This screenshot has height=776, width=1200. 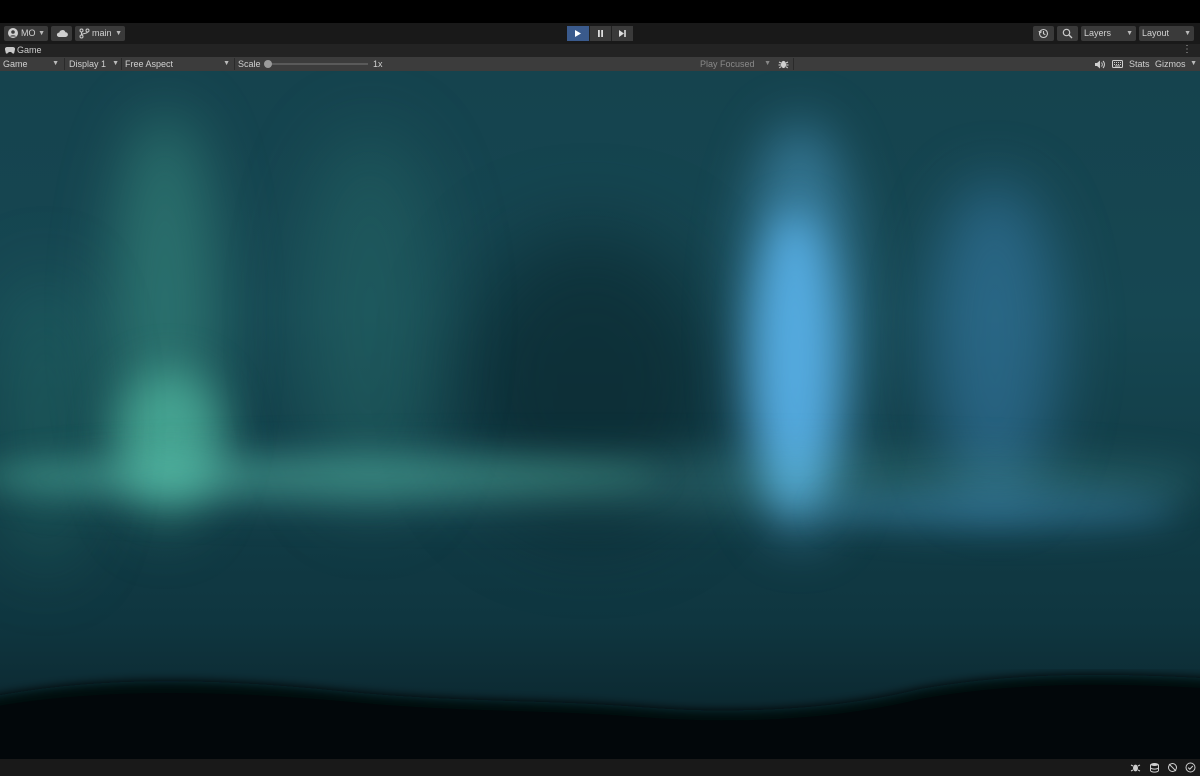 I want to click on display-dropdown: Display 1 ▼, so click(x=95, y=64).